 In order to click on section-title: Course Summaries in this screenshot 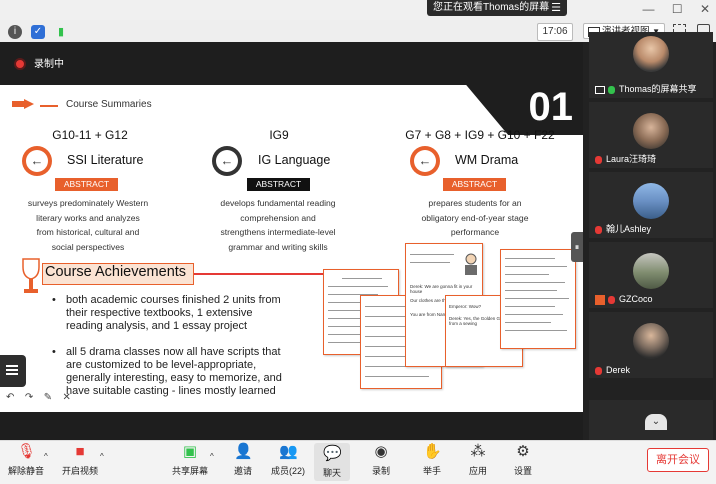, I will do `click(109, 104)`.